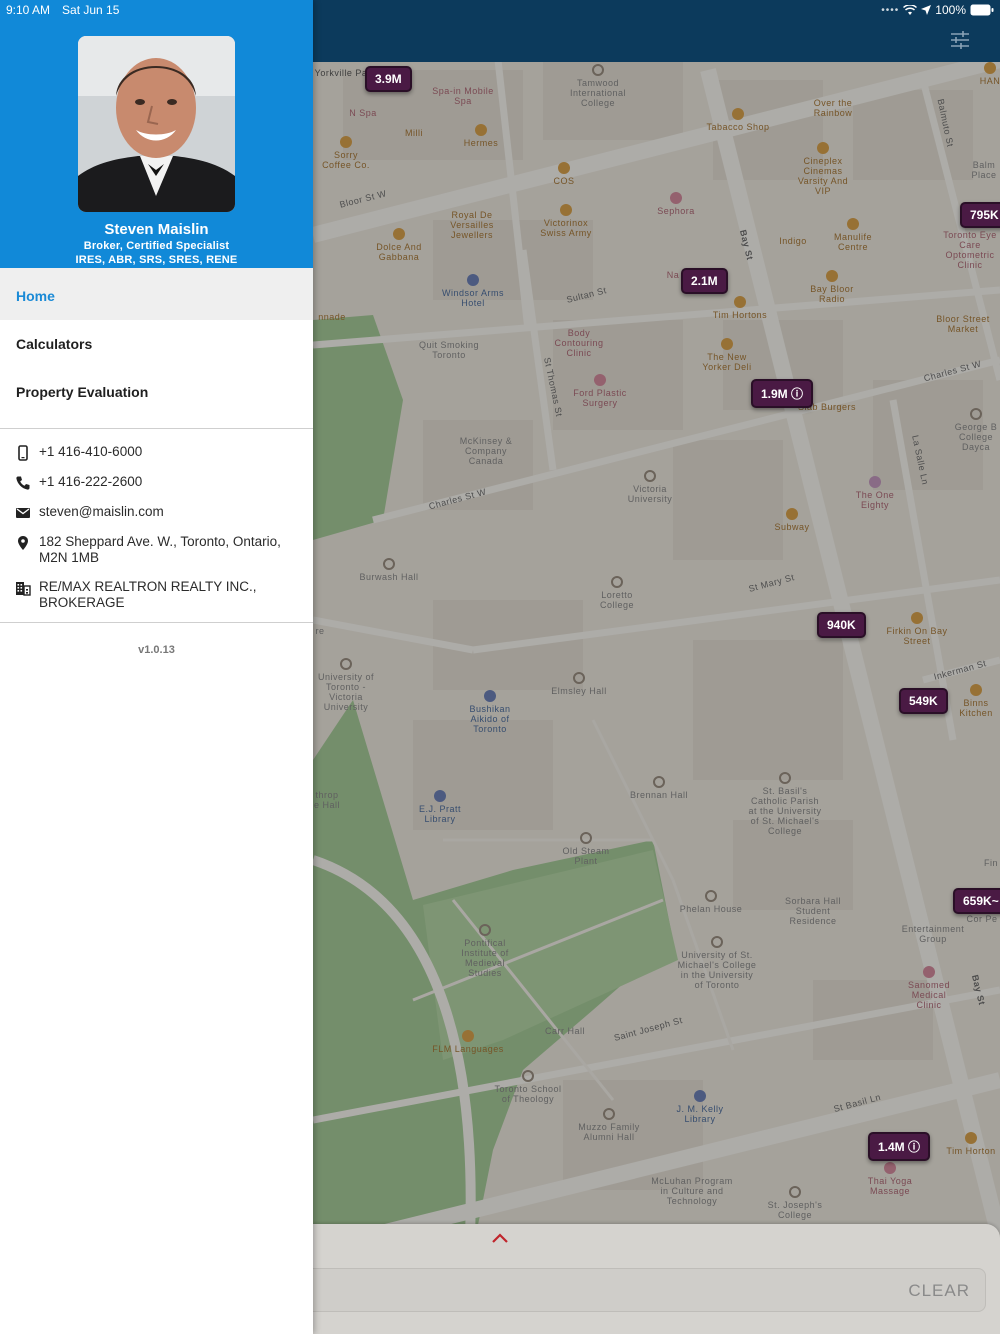 The width and height of the screenshot is (1000, 1334). I want to click on email-icon, so click(23, 513).